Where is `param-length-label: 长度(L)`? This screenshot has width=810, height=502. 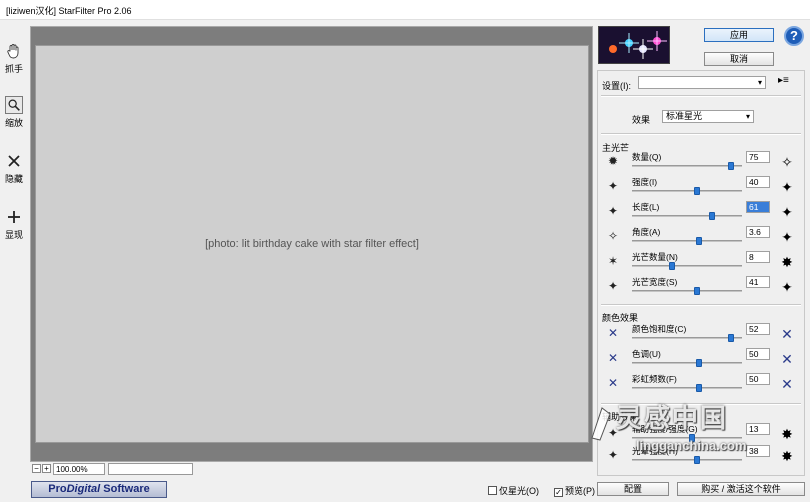
param-length-label: 长度(L) is located at coordinates (646, 207).